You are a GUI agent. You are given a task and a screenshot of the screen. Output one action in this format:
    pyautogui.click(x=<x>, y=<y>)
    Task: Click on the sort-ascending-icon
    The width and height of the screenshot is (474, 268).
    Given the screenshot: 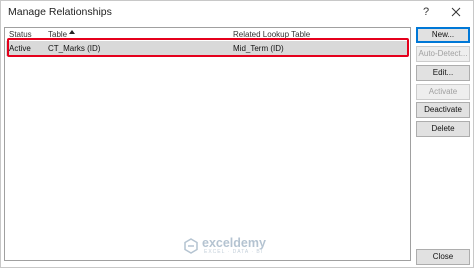 What is the action you would take?
    pyautogui.click(x=72, y=32)
    